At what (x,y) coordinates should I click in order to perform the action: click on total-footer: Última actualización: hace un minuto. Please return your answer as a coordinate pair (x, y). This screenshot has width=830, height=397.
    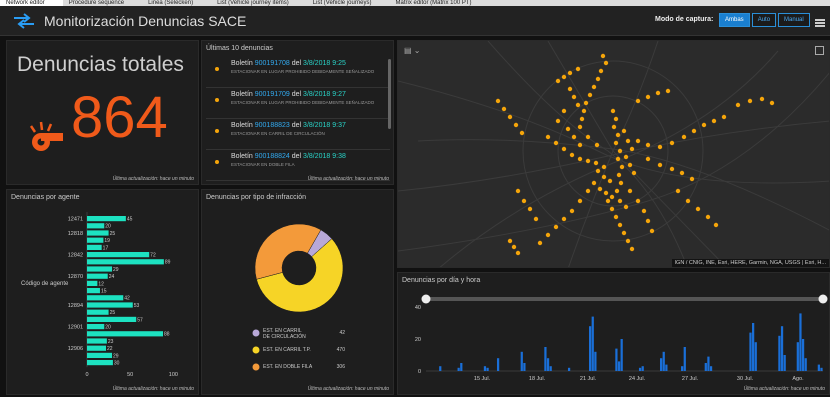
    Looking at the image, I should click on (153, 179).